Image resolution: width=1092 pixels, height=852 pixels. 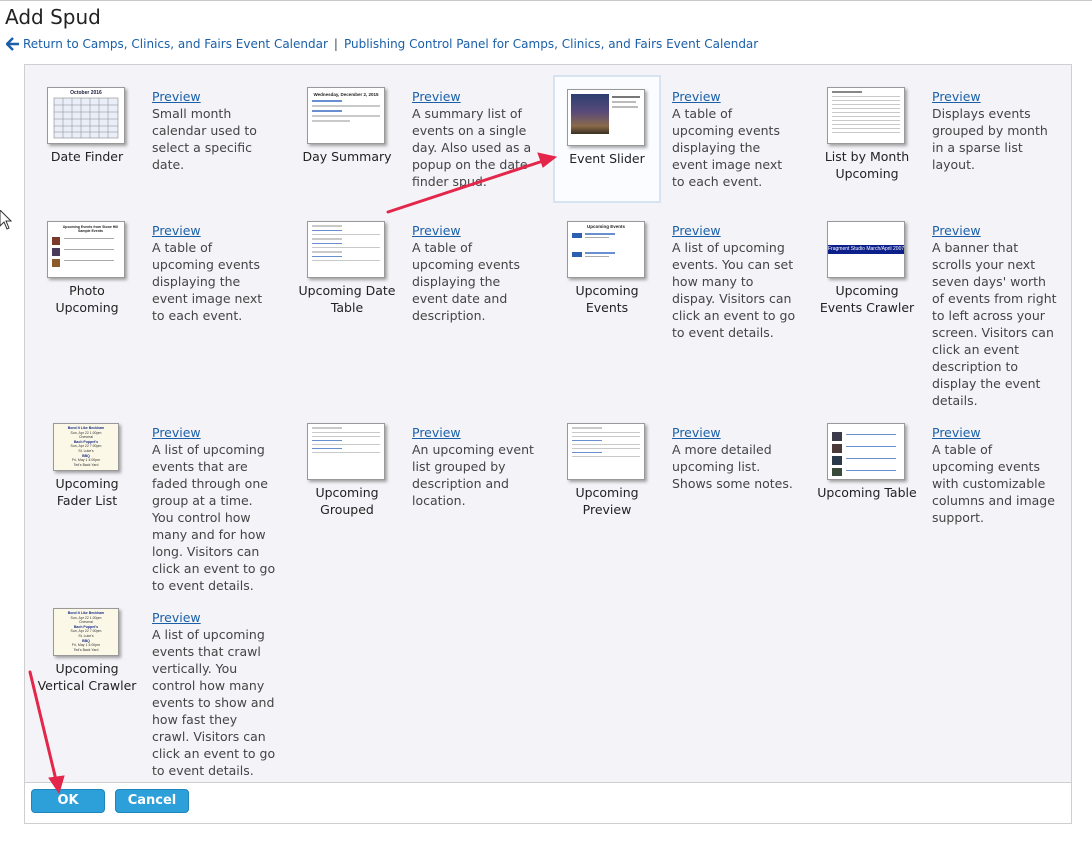 What do you see at coordinates (346, 94) in the screenshot?
I see `thumb-day-header: Wednesday, December 2, 2015` at bounding box center [346, 94].